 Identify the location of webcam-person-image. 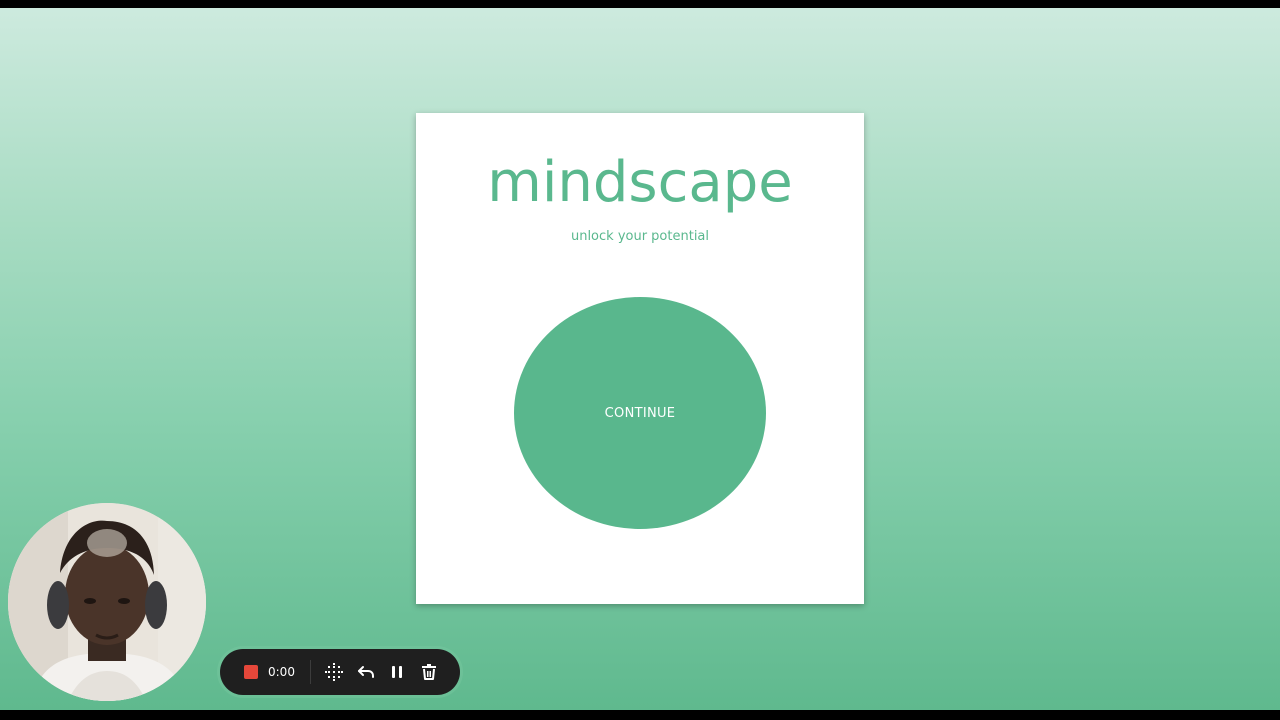
(107, 602).